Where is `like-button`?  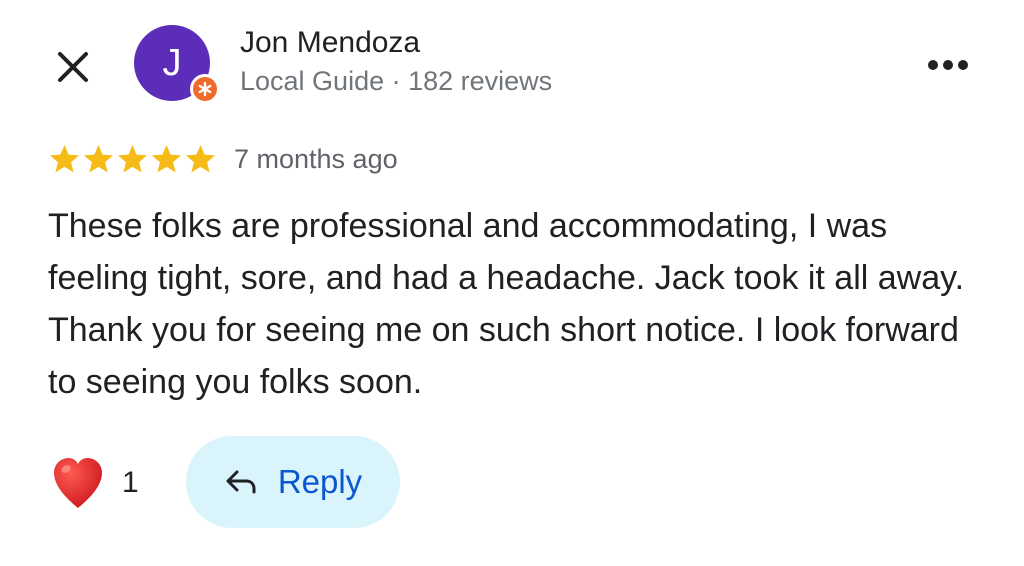
like-button is located at coordinates (78, 483).